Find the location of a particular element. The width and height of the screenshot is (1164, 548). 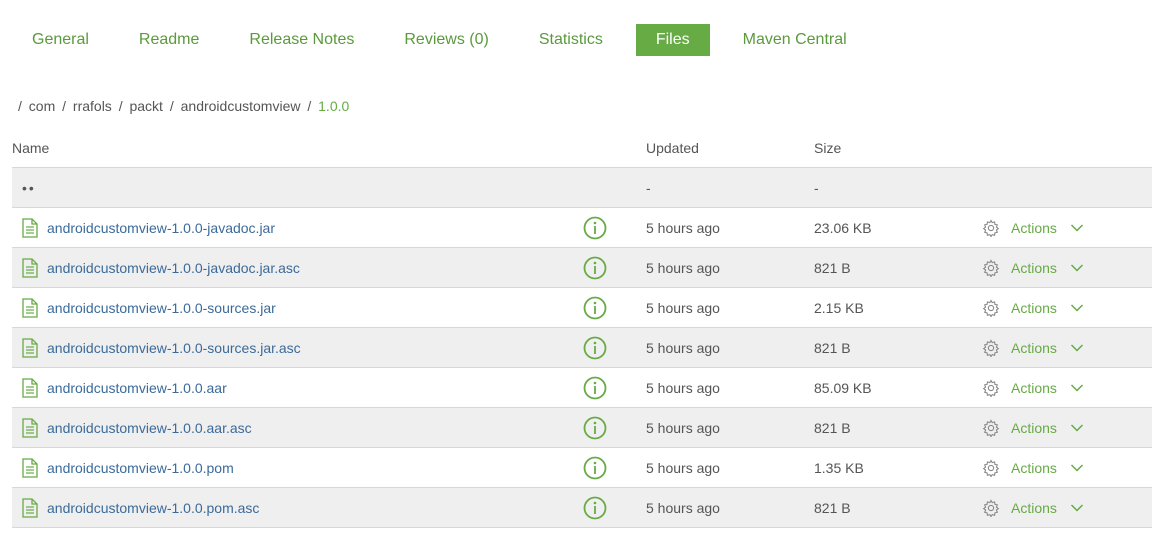

column-header-updated: Updated is located at coordinates (672, 147).